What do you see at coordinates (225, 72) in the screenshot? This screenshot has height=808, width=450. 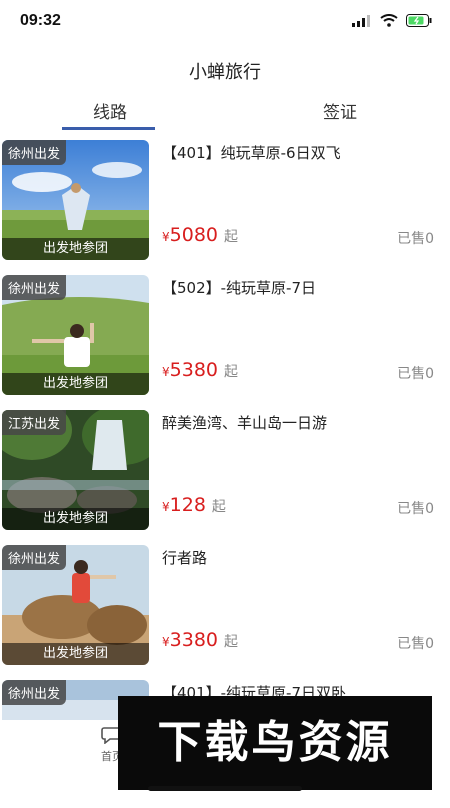 I see `page-title: 小蝉旅行` at bounding box center [225, 72].